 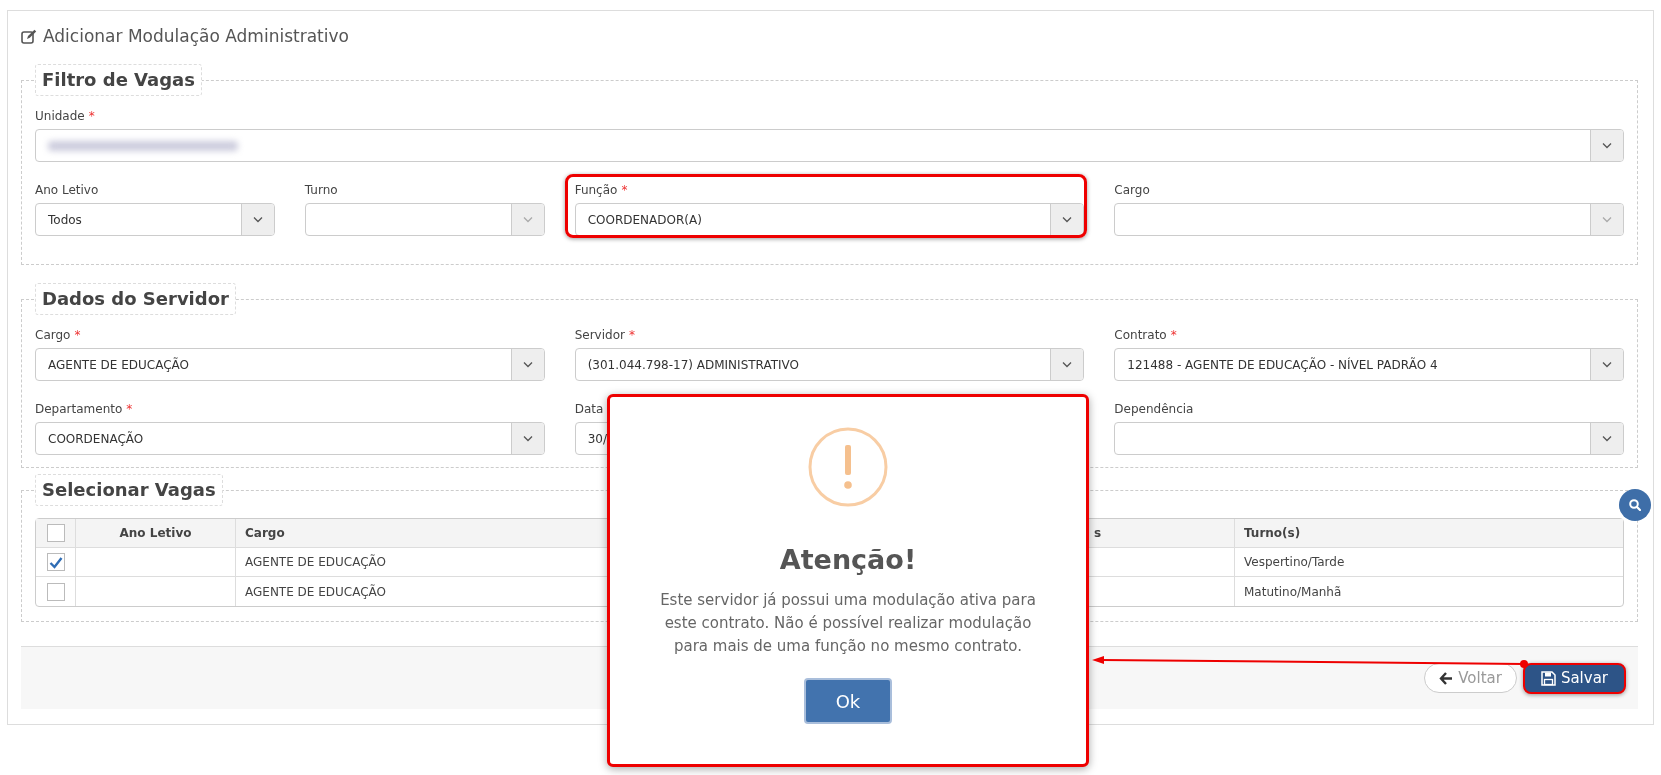 I want to click on warning-icon, so click(x=848, y=467).